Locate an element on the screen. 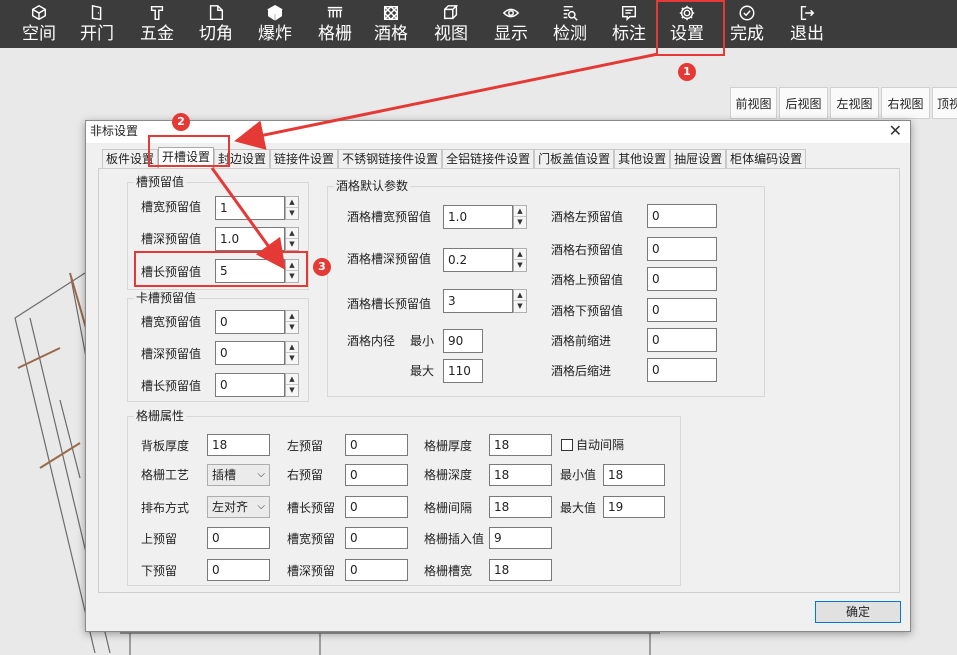 The image size is (957, 655). grille-thickness-label: 格栅厚度 is located at coordinates (448, 446).